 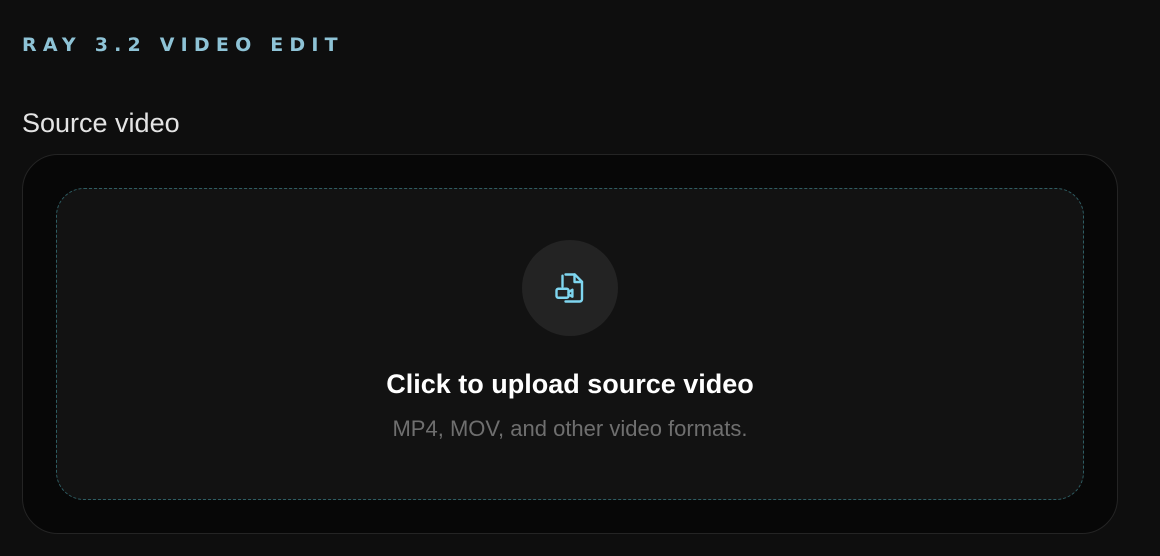 What do you see at coordinates (570, 428) in the screenshot?
I see `upload-hint: MP4, MOV, and other video formats.` at bounding box center [570, 428].